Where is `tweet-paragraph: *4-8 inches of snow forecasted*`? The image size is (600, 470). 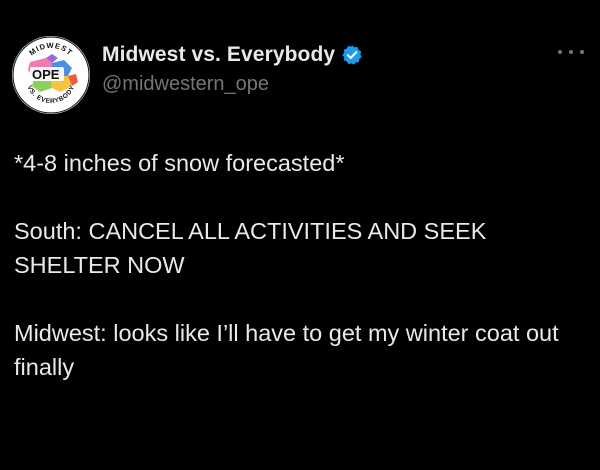 tweet-paragraph: *4-8 inches of snow forecasted* is located at coordinates (179, 163).